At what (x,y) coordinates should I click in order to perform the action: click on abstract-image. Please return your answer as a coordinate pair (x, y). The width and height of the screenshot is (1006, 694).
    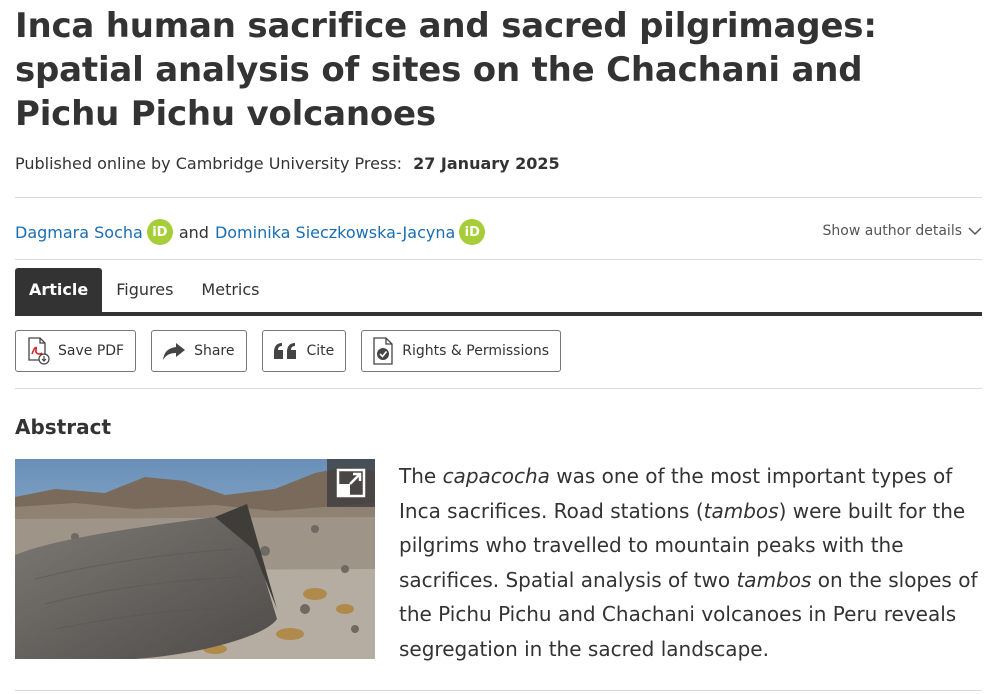
    Looking at the image, I should click on (195, 559).